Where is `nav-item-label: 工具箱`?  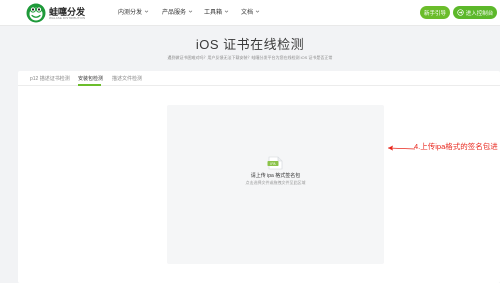
nav-item-label: 工具箱 is located at coordinates (213, 13).